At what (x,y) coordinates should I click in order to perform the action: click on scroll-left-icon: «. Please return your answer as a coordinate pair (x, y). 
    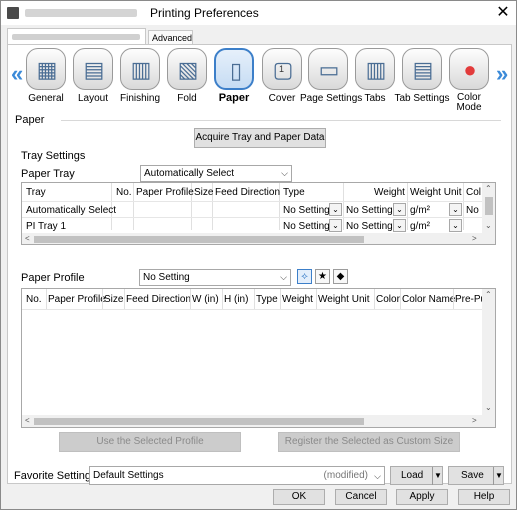
    Looking at the image, I should click on (17, 74).